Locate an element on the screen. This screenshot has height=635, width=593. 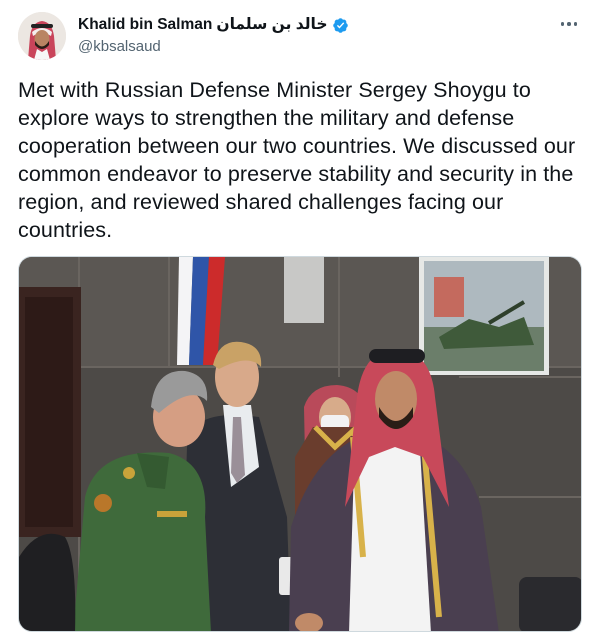
avatar-image is located at coordinates (42, 36).